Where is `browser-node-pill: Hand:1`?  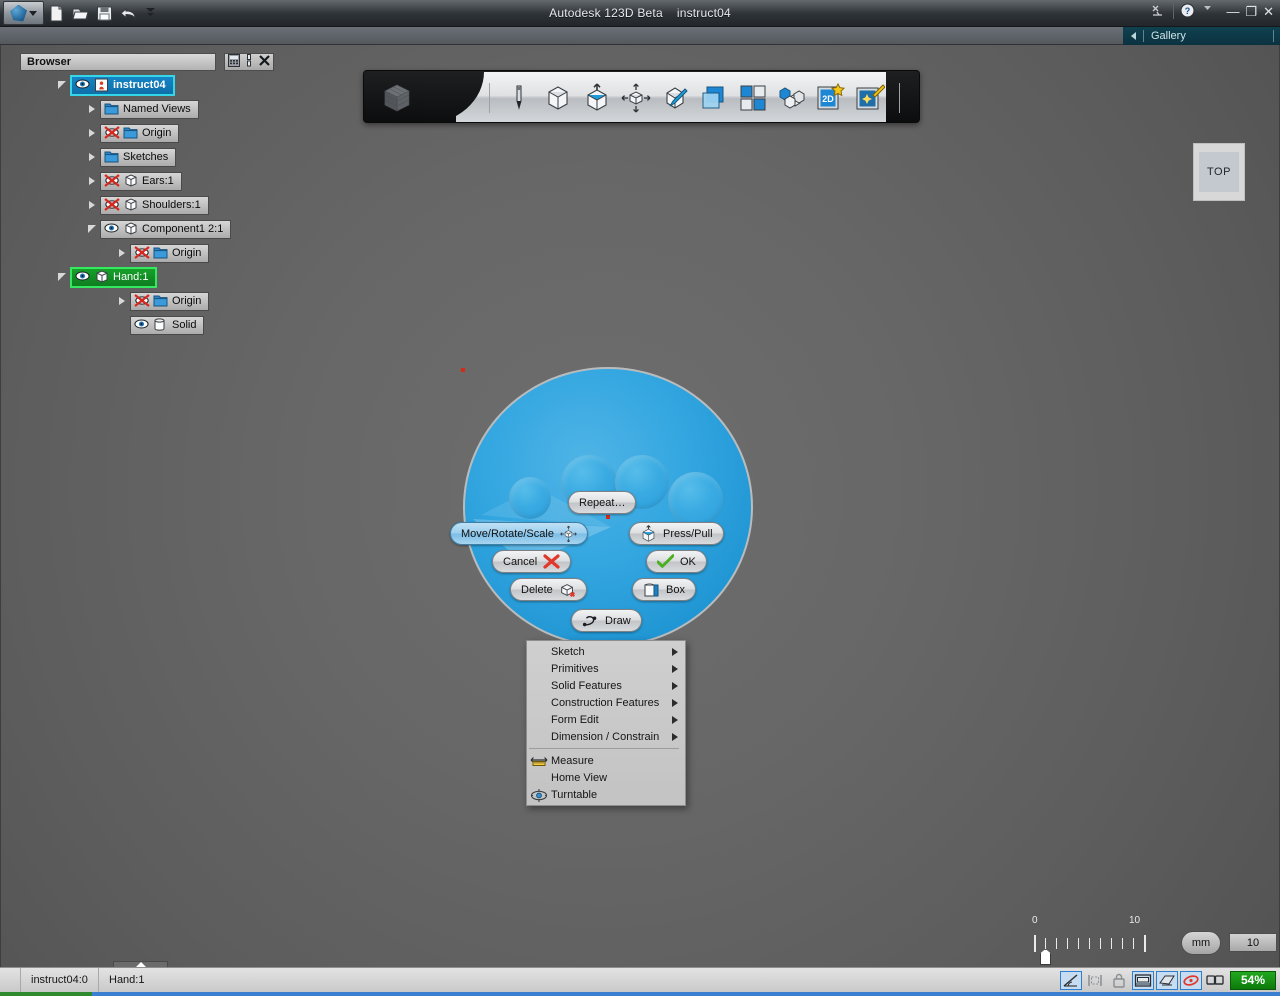 browser-node-pill: Hand:1 is located at coordinates (114, 277).